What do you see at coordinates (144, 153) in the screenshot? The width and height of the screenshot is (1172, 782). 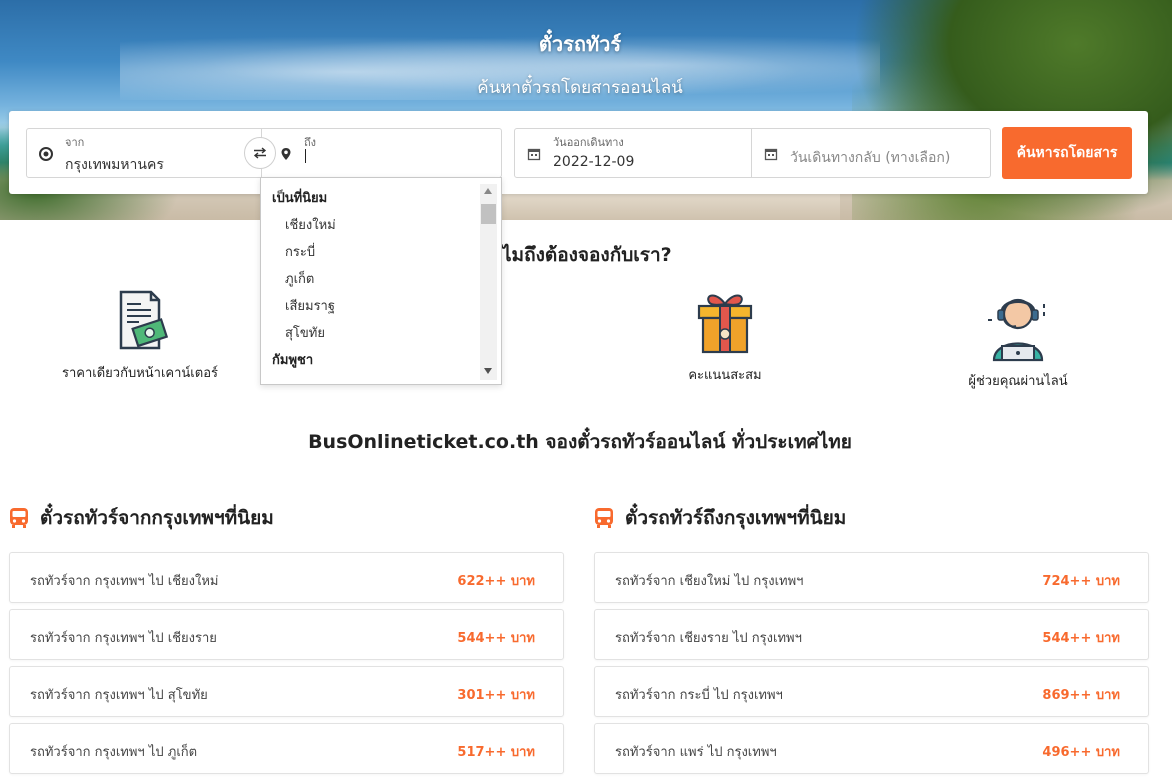 I see `from-field: จาก กรุงเทพมหานคร` at bounding box center [144, 153].